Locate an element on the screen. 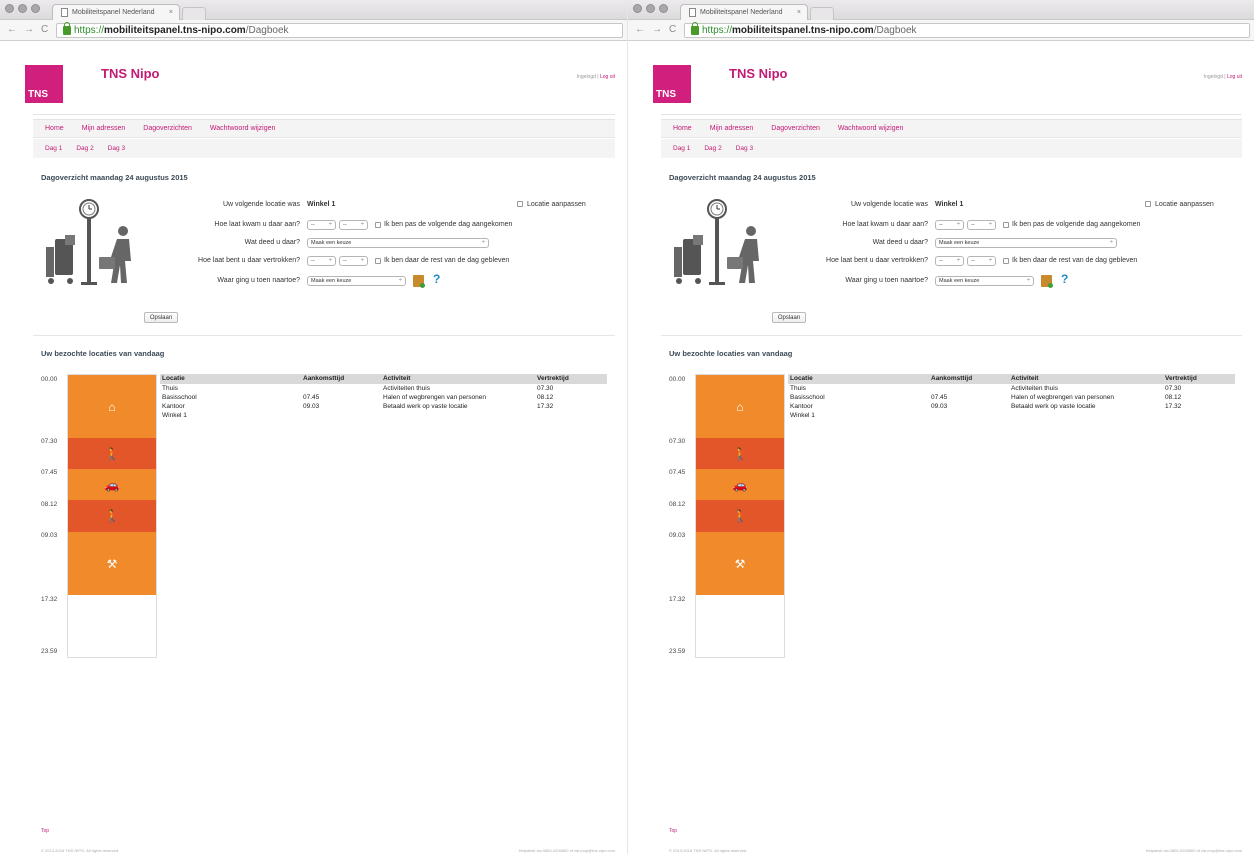  visited-title: Uw bezochte locaties van vandaag is located at coordinates (103, 353).